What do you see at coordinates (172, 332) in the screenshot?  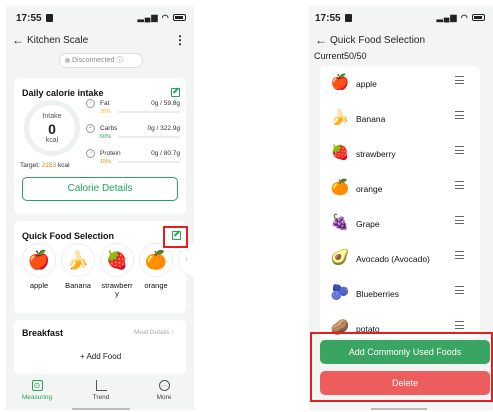 I see `chevron-right-icon: ›` at bounding box center [172, 332].